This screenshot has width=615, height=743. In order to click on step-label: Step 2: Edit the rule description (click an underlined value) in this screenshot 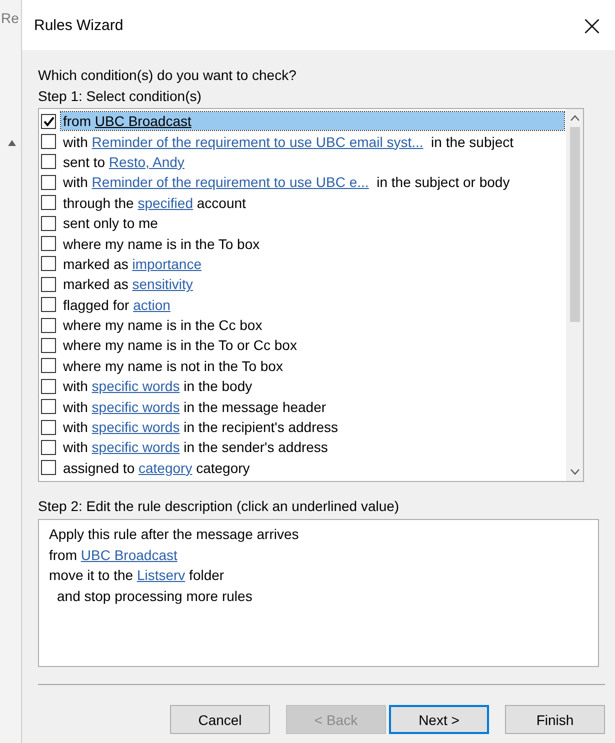, I will do `click(219, 506)`.